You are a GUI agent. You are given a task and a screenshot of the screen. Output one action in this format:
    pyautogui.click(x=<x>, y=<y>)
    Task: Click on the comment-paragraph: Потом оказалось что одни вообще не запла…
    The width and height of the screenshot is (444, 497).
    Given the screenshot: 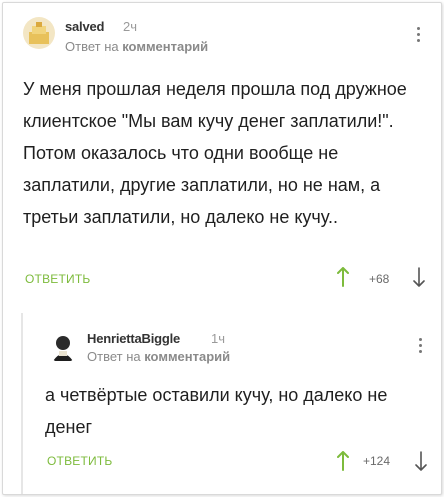 What is the action you would take?
    pyautogui.click(x=202, y=185)
    